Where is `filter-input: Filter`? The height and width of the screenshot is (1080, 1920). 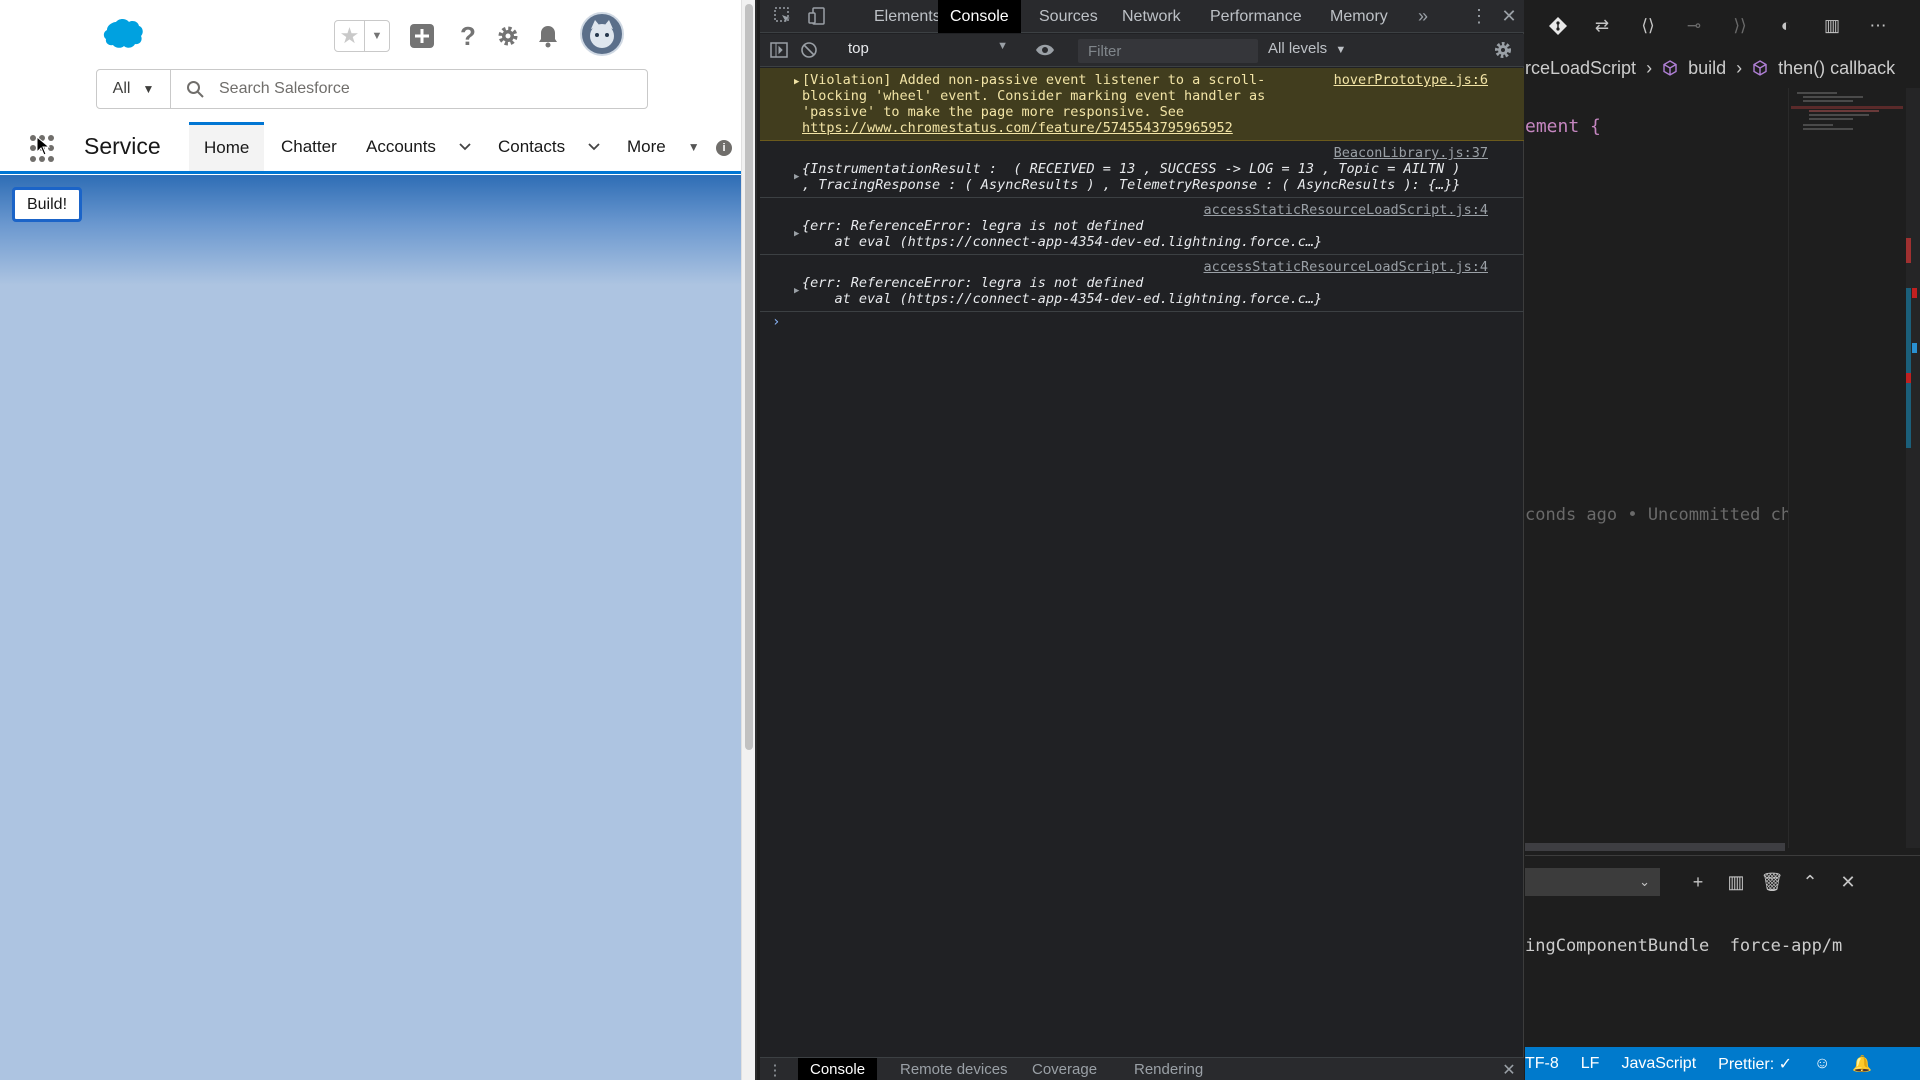 filter-input: Filter is located at coordinates (1168, 51).